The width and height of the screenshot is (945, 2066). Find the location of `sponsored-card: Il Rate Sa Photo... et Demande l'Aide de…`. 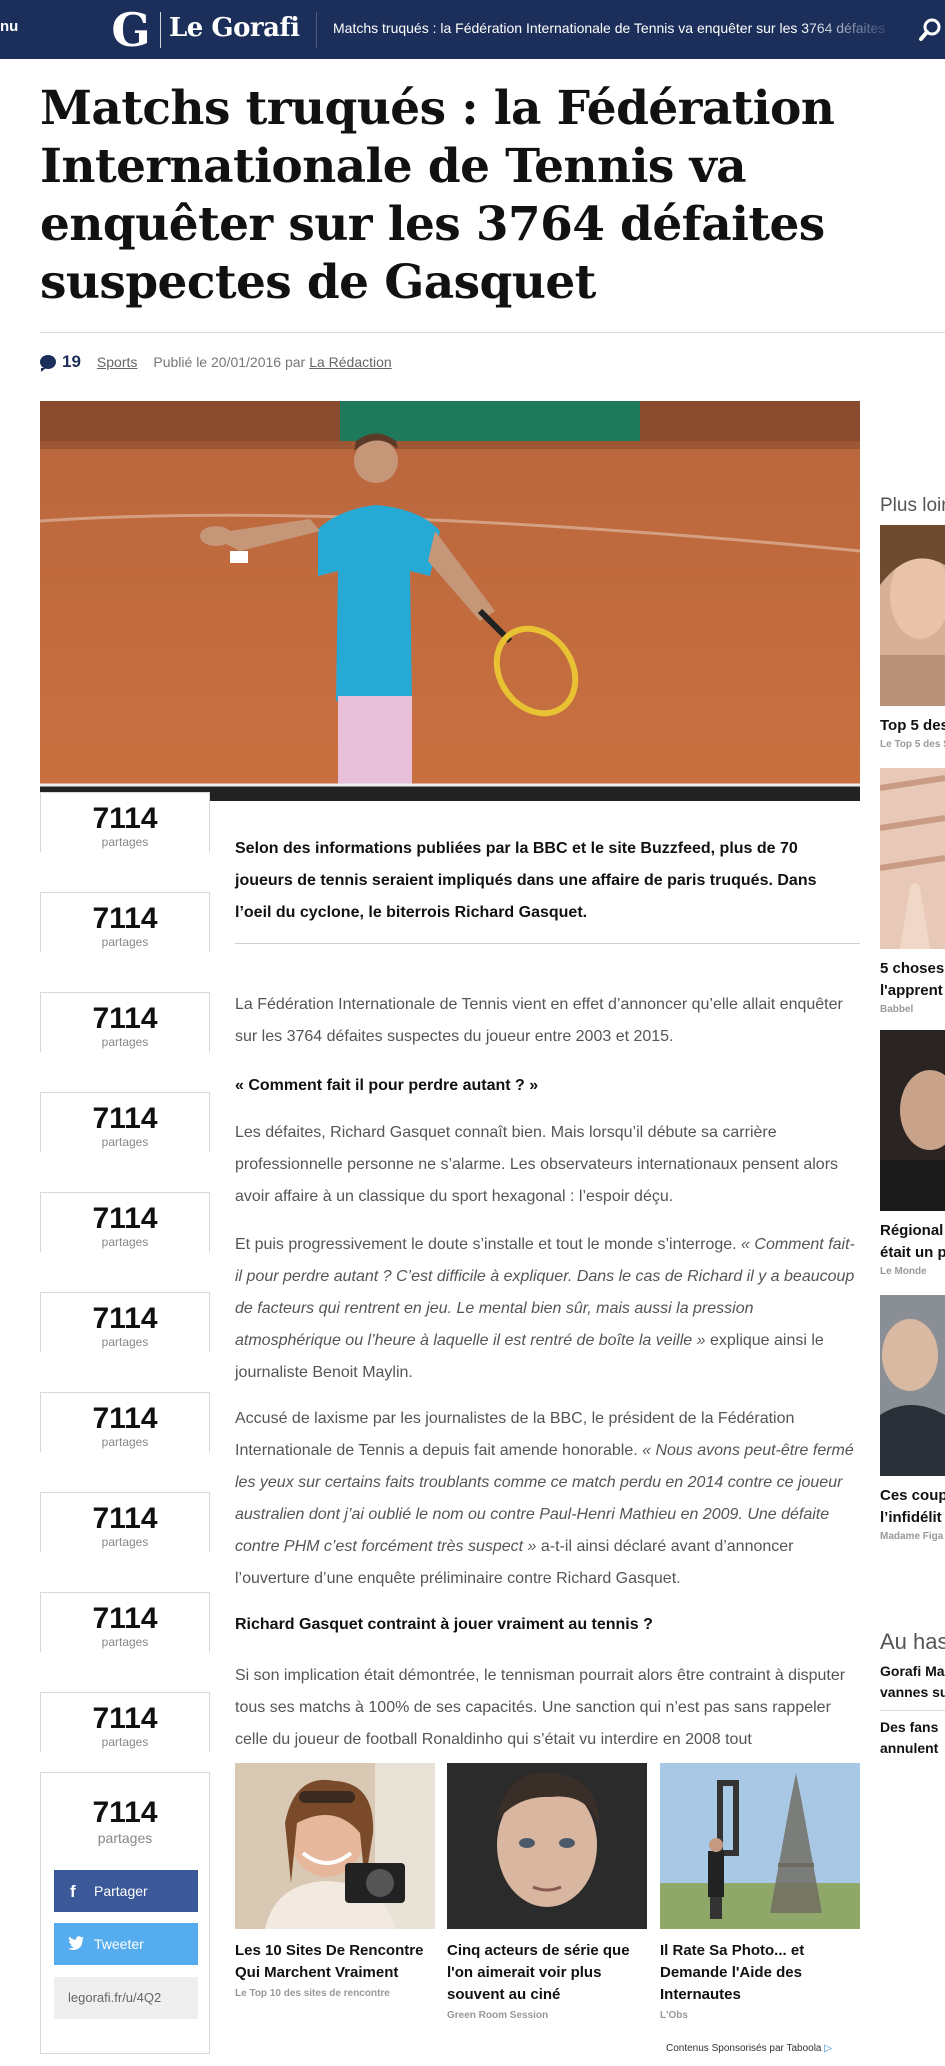

sponsored-card: Il Rate Sa Photo... et Demande l'Aide de… is located at coordinates (760, 1892).